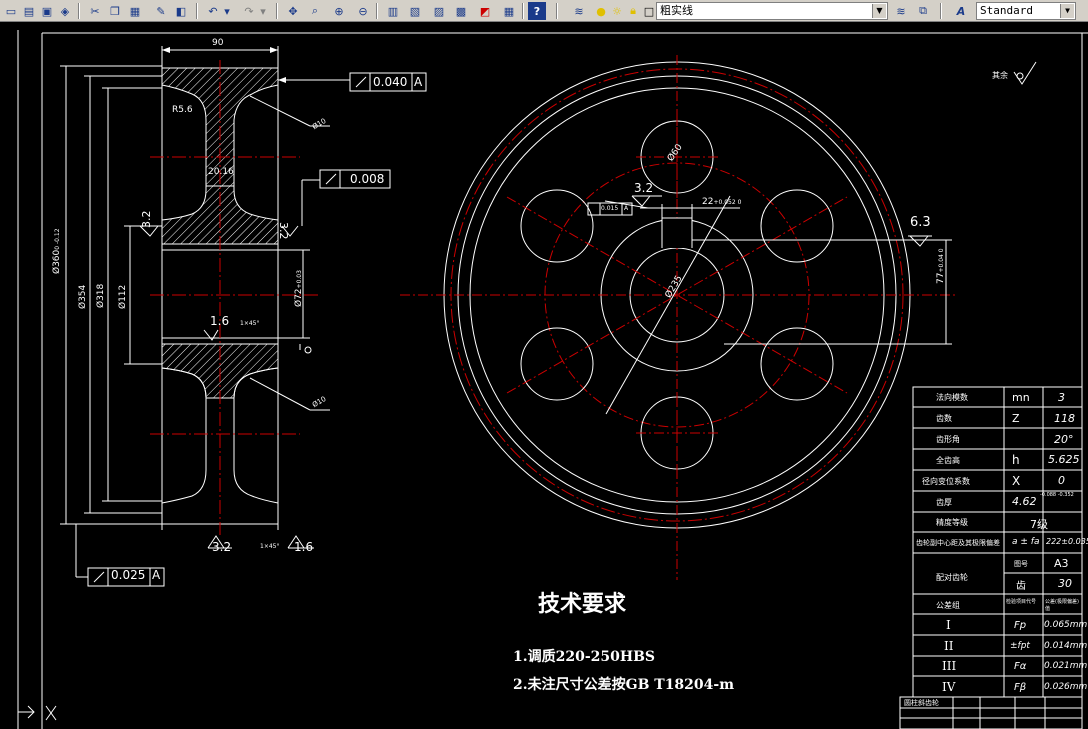 The image size is (1088, 729). What do you see at coordinates (952, 577) in the screenshot?
I see `table-cell-label: 配对齿轮` at bounding box center [952, 577].